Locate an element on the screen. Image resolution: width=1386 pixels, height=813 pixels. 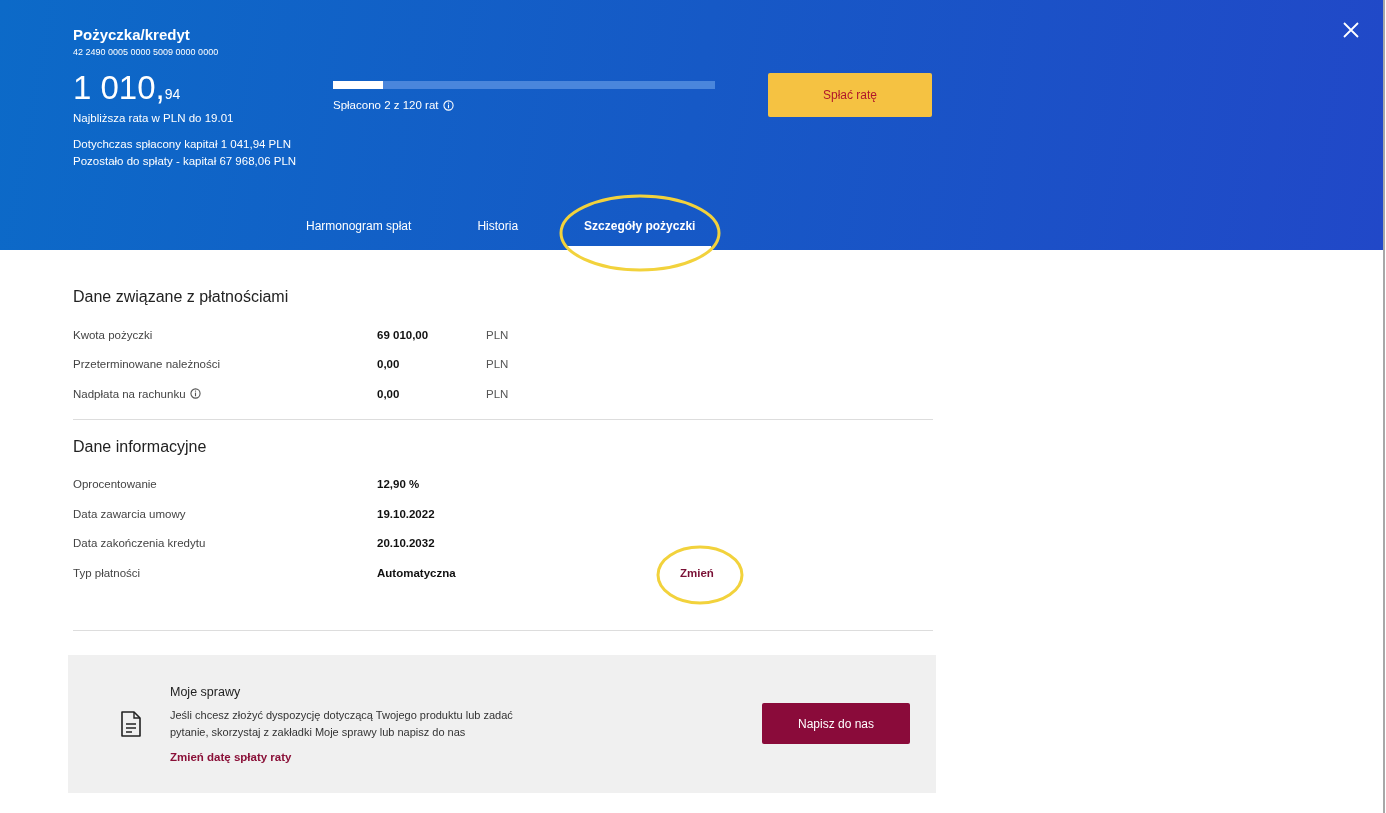
account-number: 42 2490 0005 0000 5009 0000 0000 is located at coordinates (146, 52).